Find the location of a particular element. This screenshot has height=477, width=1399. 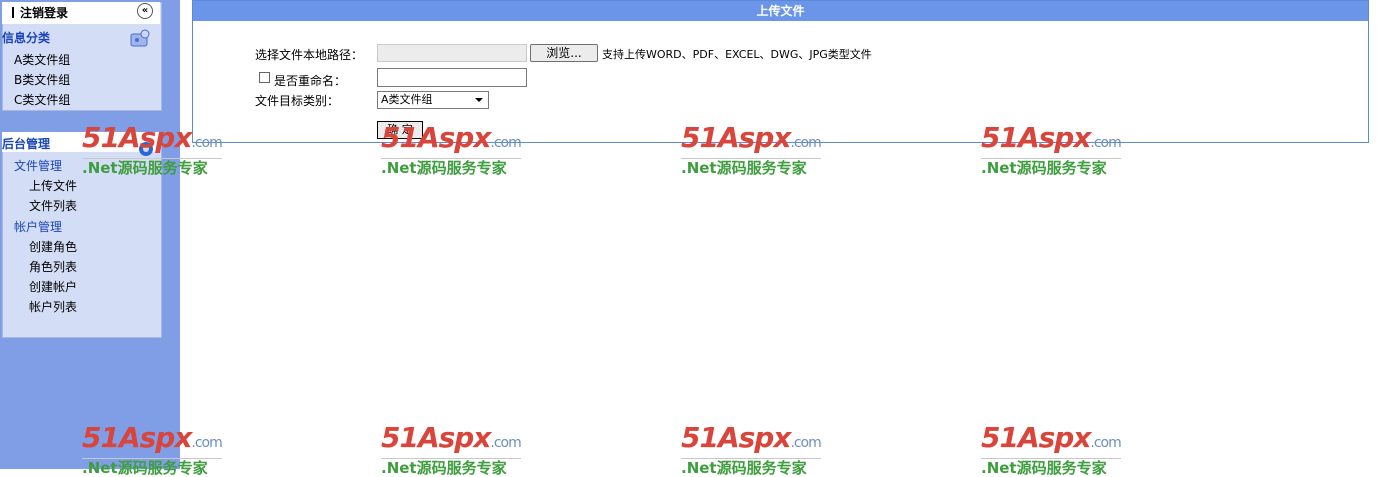

file-path-input is located at coordinates (452, 53).